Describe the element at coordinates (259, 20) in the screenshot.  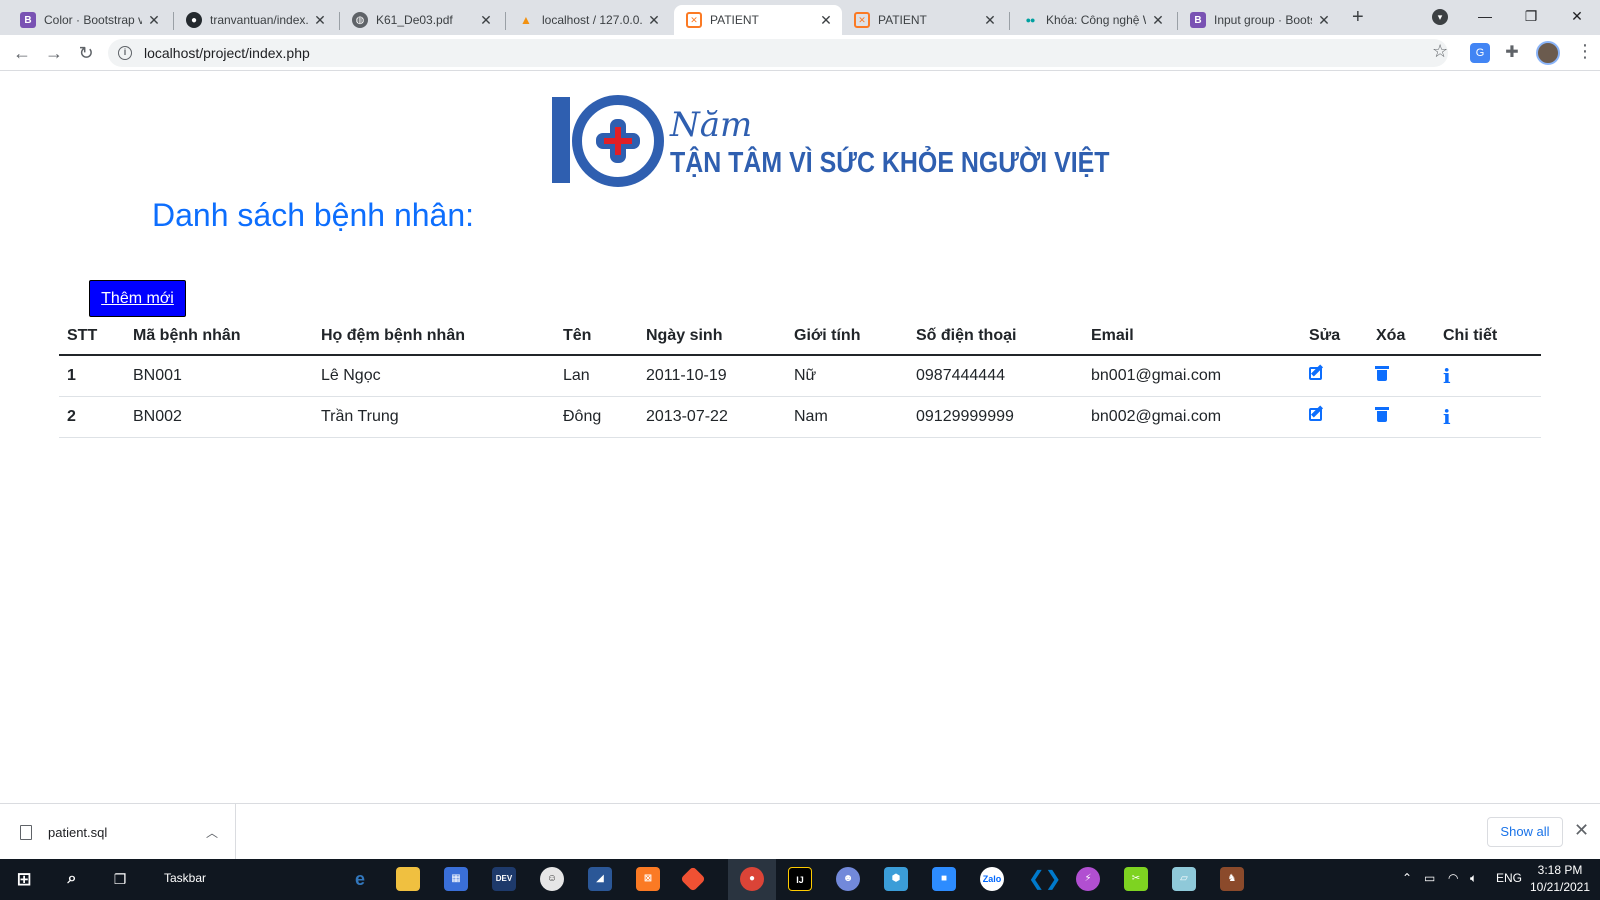
I see `tab-title: tranvantuan/index.` at that location.